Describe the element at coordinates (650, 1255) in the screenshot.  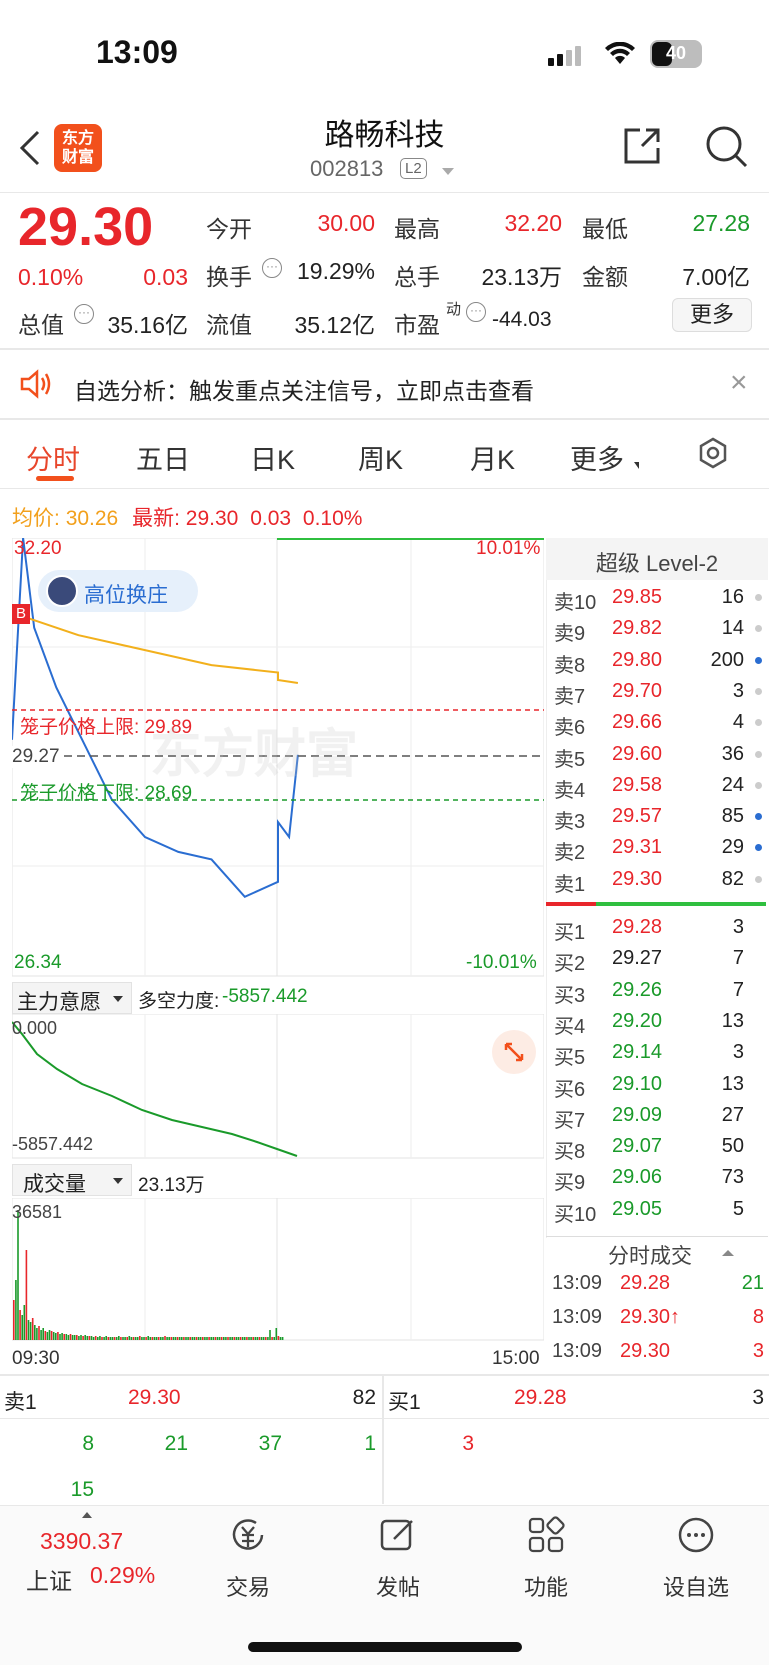
I see `ticks-title: 分时成交` at that location.